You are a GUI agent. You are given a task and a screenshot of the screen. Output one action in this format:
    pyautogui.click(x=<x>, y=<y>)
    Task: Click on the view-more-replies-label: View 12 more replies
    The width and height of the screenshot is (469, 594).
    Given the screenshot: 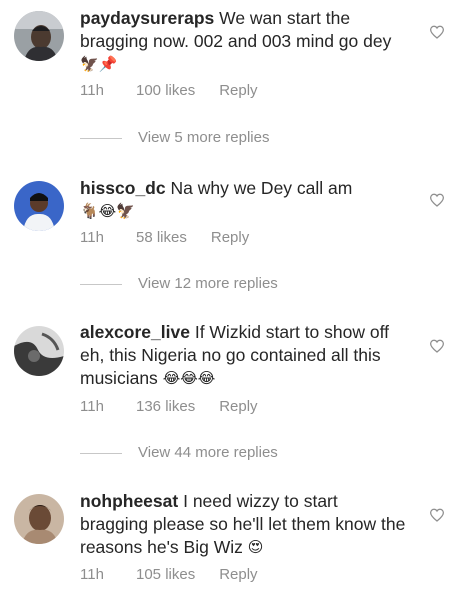 What is the action you would take?
    pyautogui.click(x=208, y=283)
    